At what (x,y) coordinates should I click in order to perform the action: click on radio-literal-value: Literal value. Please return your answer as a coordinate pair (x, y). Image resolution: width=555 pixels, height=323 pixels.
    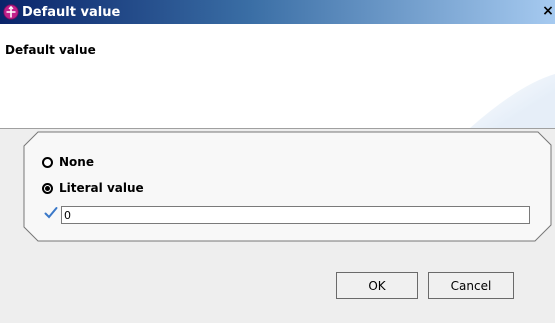
    Looking at the image, I should click on (93, 188).